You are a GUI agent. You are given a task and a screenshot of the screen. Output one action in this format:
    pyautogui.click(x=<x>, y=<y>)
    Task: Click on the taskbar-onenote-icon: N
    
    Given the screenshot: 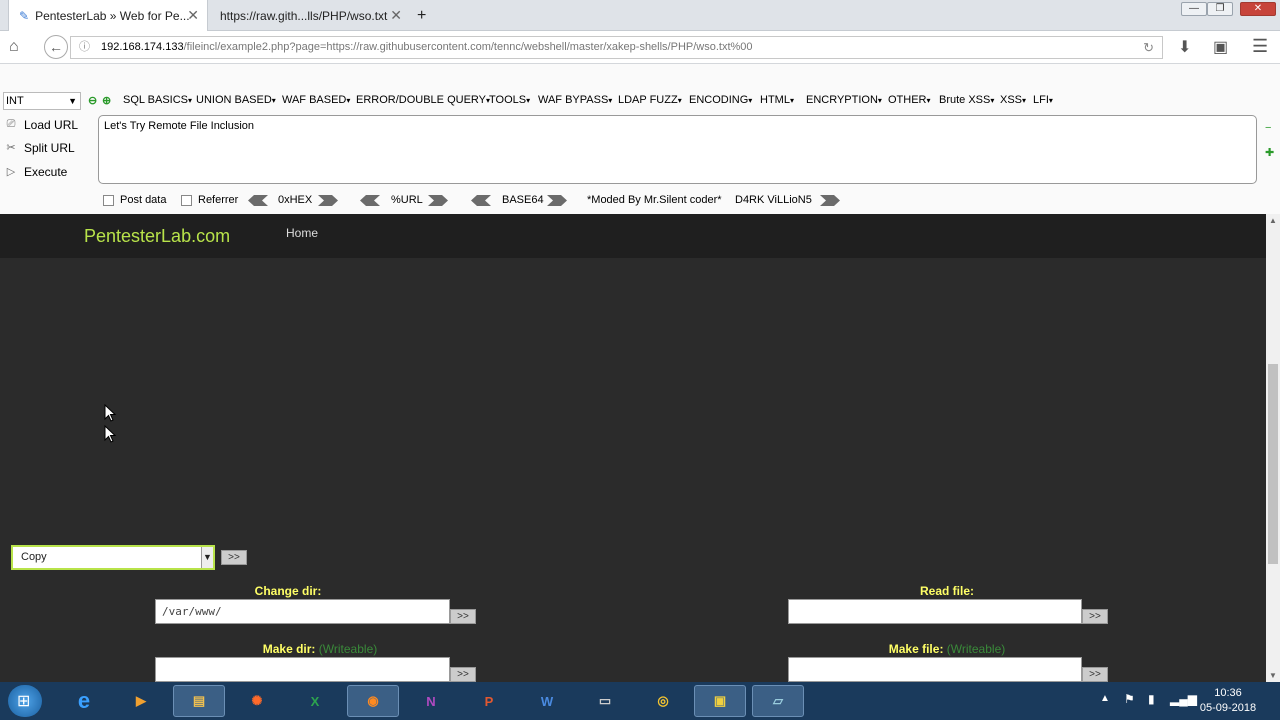 What is the action you would take?
    pyautogui.click(x=431, y=701)
    